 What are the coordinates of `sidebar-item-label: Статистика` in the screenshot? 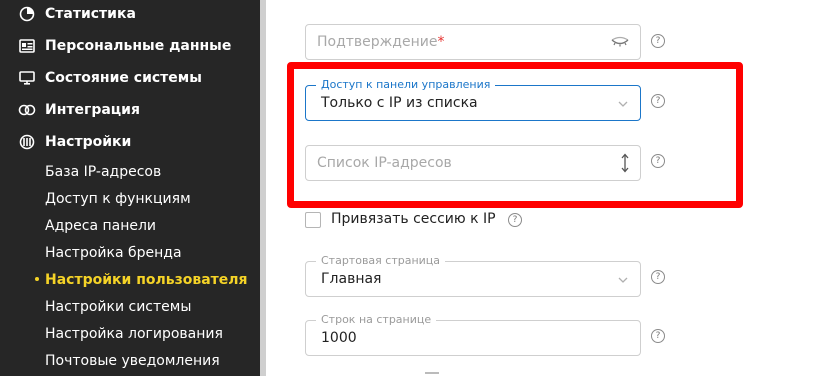 It's located at (90, 14).